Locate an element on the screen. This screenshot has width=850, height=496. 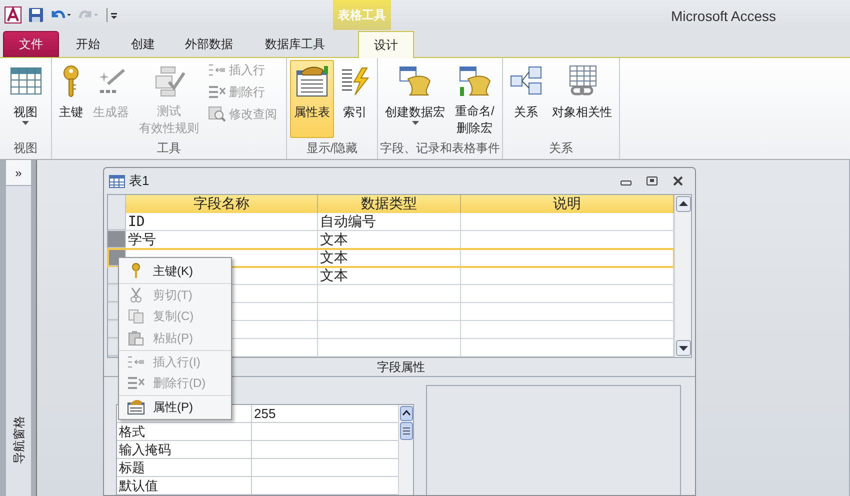
expand-pane-button: » is located at coordinates (18, 173).